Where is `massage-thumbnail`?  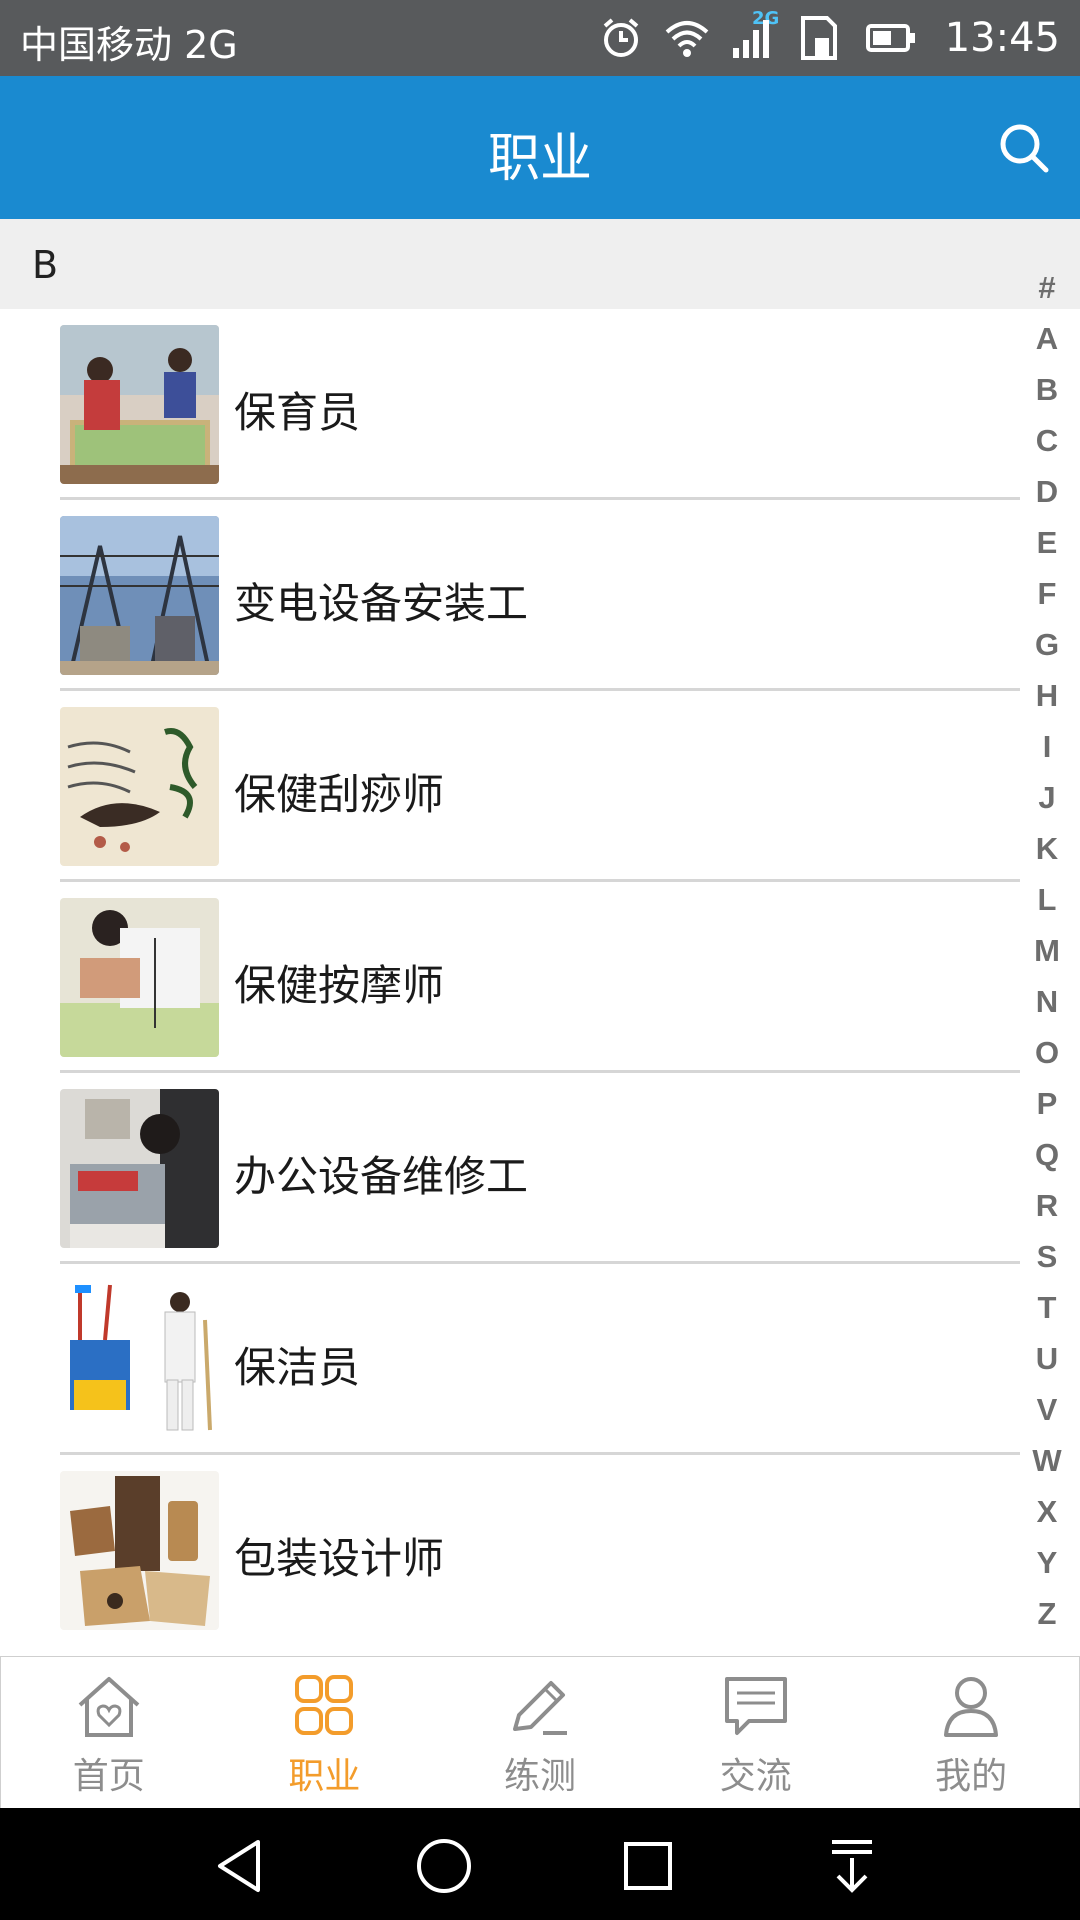
massage-thumbnail is located at coordinates (139, 977).